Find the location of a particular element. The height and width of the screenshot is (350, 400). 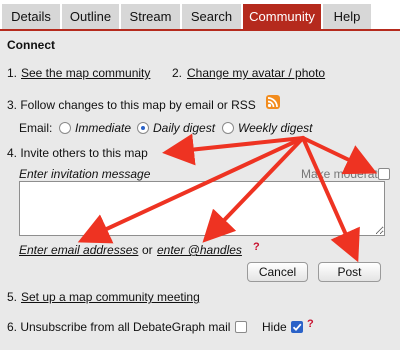

radio-daily-digest-label: Daily digest is located at coordinates (184, 128).